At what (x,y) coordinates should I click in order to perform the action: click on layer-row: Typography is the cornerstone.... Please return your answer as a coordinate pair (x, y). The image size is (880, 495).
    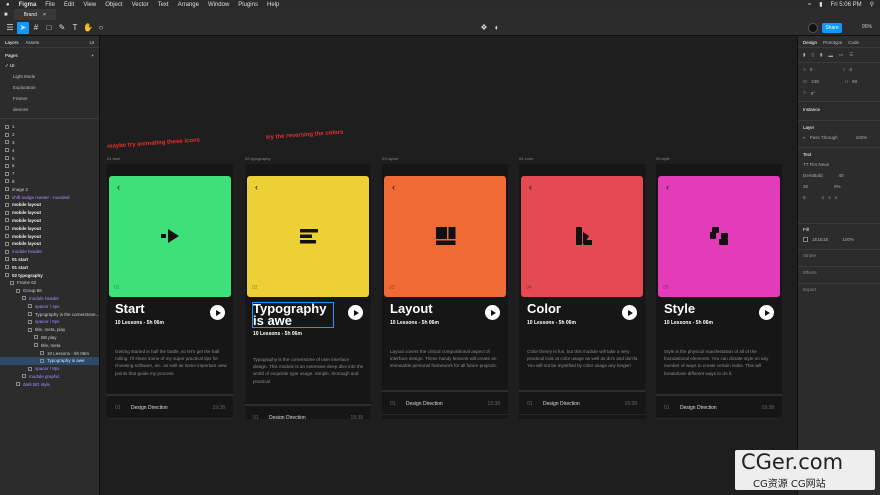
    Looking at the image, I should click on (49, 314).